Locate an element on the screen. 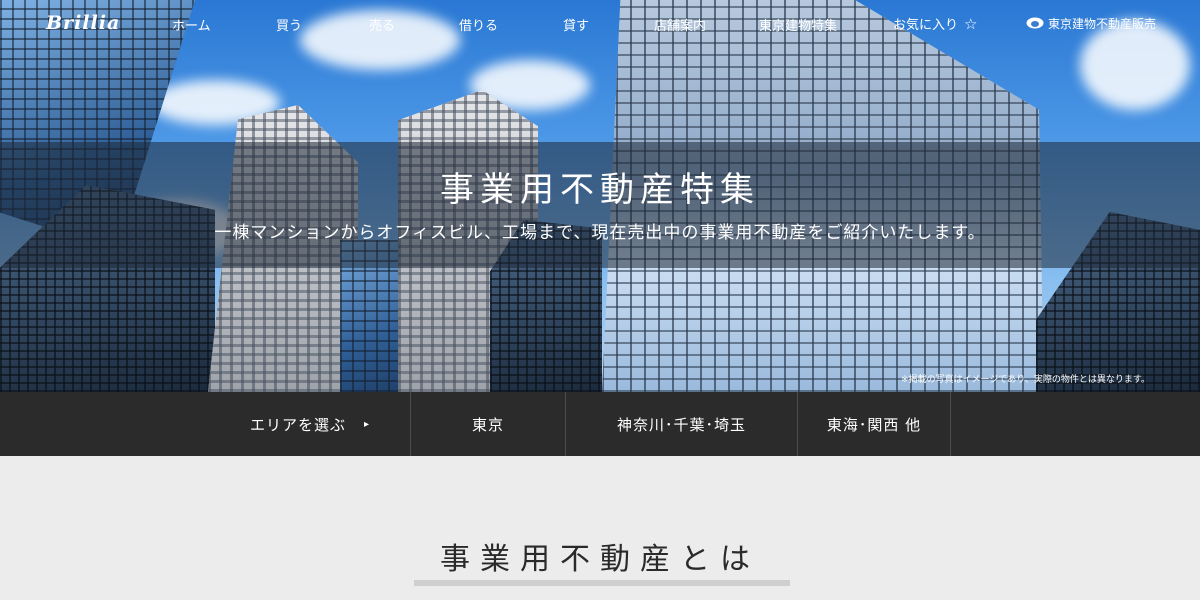 This screenshot has height=600, width=1200. area-kanagawa-chiba-saitama: 神奈川･千葉･埼玉 is located at coordinates (681, 424).